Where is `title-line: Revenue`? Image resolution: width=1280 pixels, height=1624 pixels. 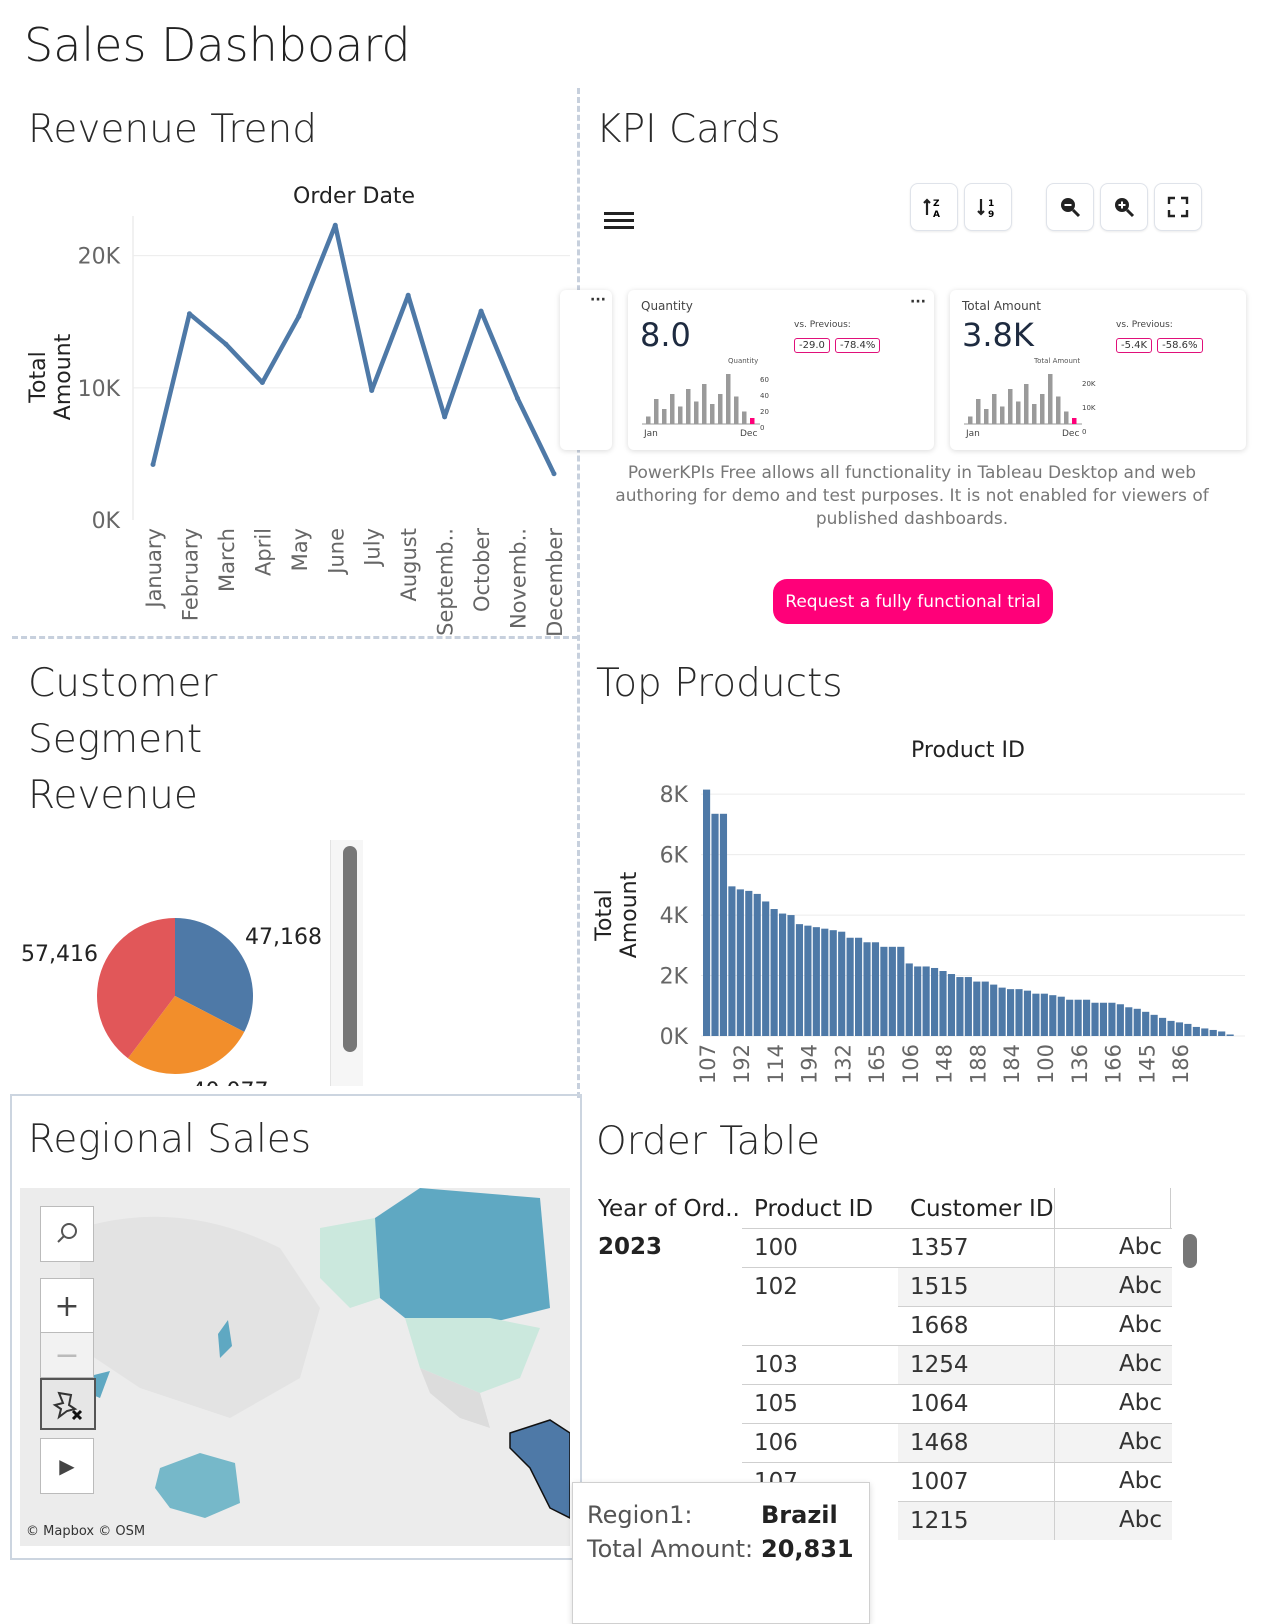
title-line: Revenue is located at coordinates (113, 795).